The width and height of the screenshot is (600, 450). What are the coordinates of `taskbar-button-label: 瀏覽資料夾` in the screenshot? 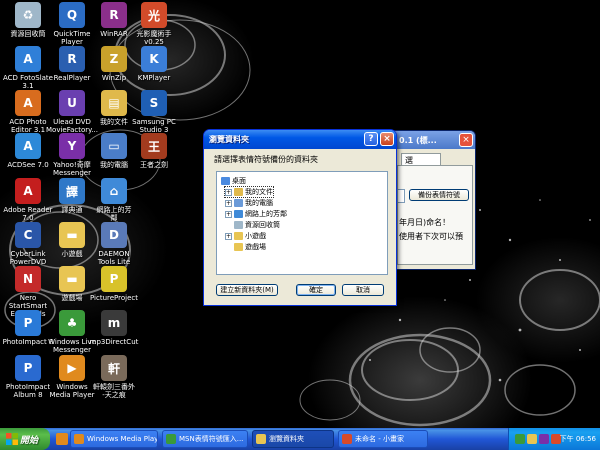 It's located at (286, 439).